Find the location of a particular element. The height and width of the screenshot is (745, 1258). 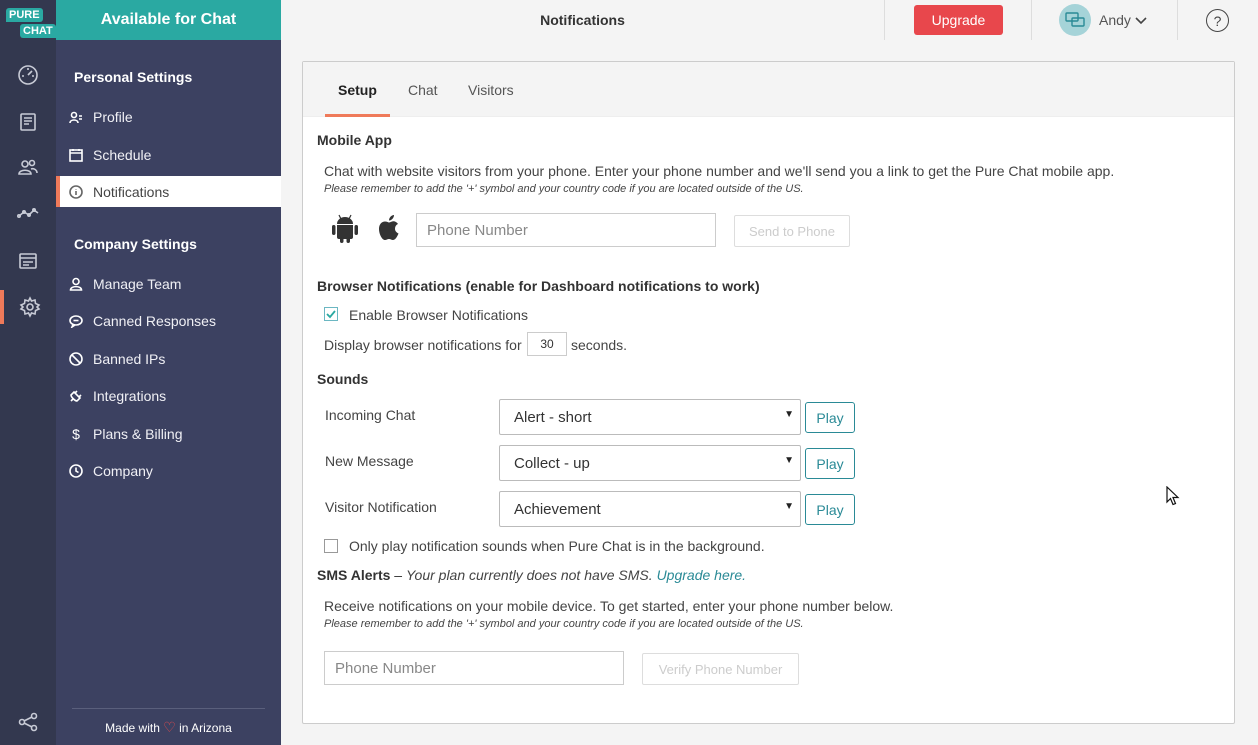

analytics-icon is located at coordinates (28, 213).